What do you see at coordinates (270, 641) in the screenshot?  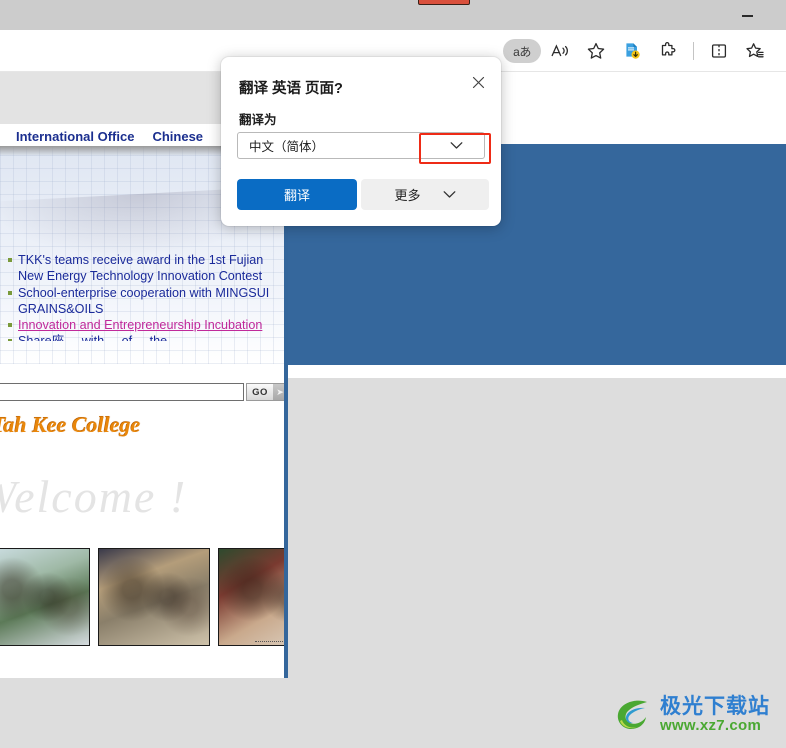 I see `gallery-divider` at bounding box center [270, 641].